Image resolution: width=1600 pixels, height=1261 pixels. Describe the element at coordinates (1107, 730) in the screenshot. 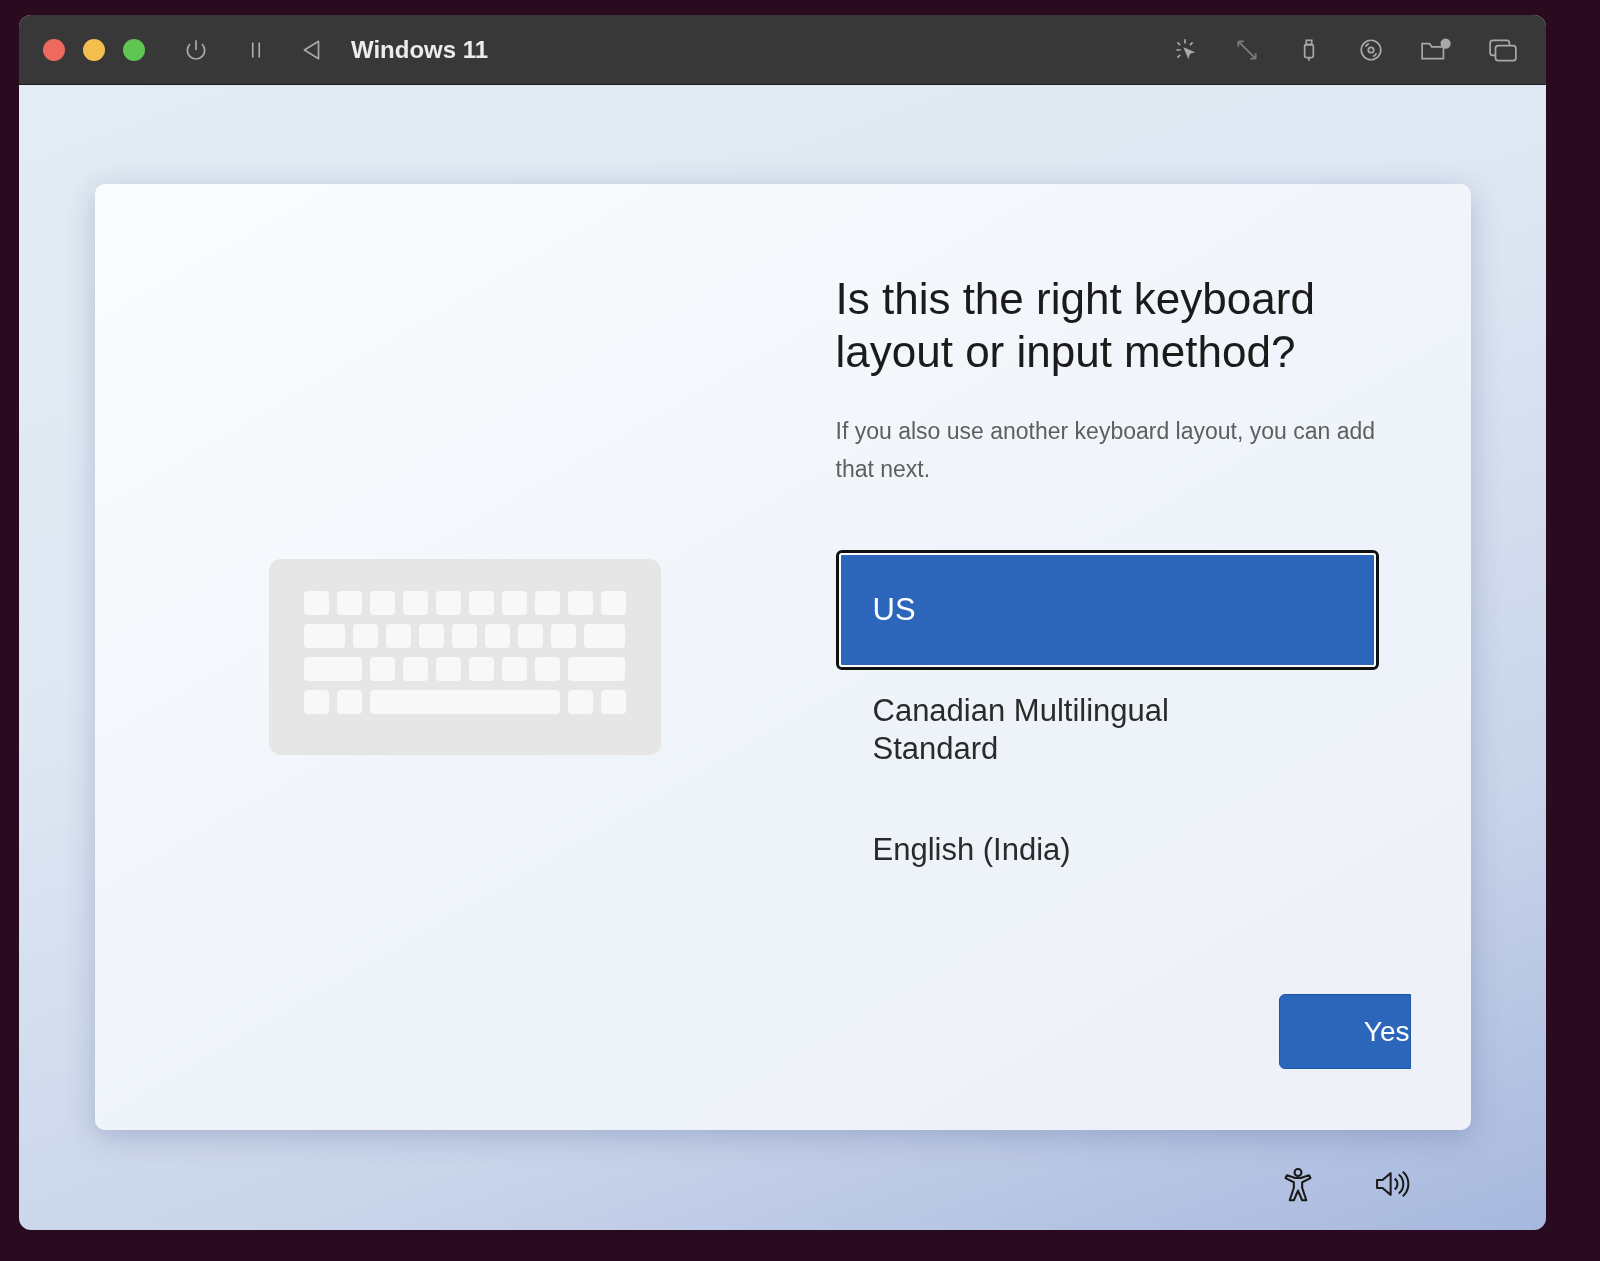

I see `layout-option: Canadian Multilingual Standard` at that location.